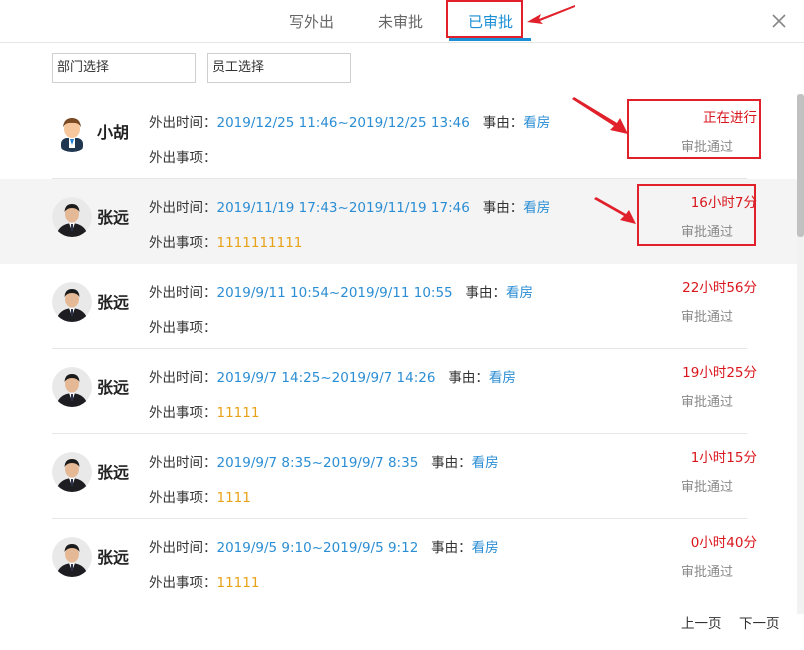 The image size is (804, 650). Describe the element at coordinates (730, 118) in the screenshot. I see `duration-status: 正在进行` at that location.